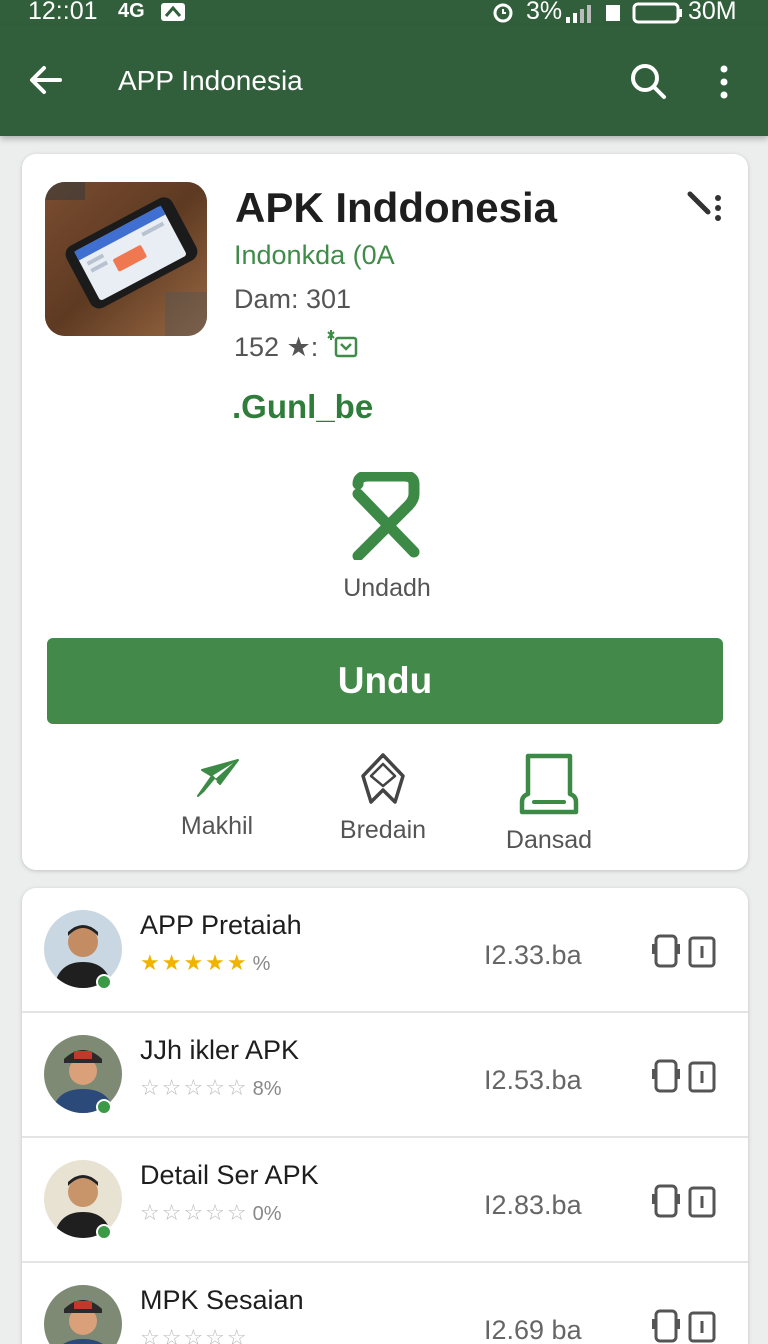  I want to click on app-meta: Dam: 301, so click(293, 299).